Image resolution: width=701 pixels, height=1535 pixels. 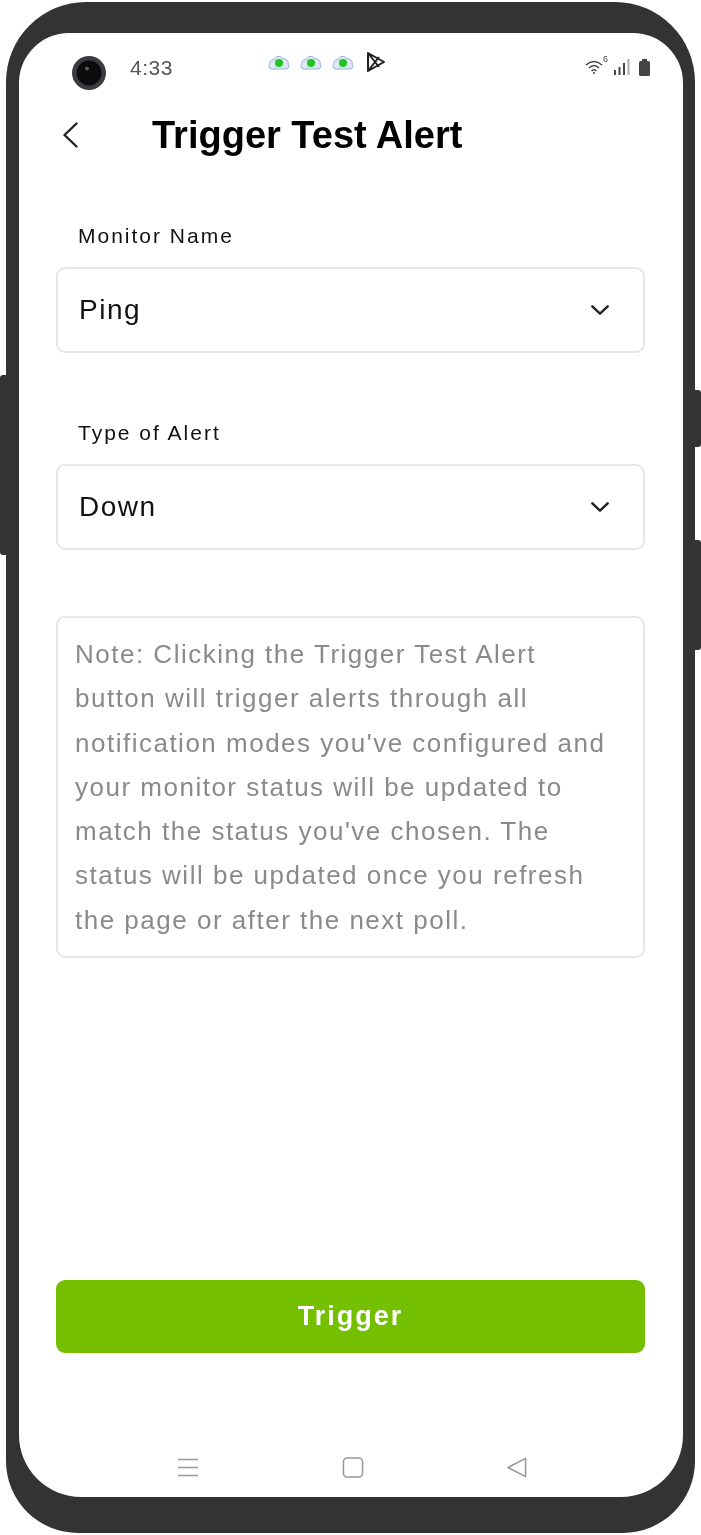 I want to click on page-title: Trigger Test Alert, so click(x=307, y=135).